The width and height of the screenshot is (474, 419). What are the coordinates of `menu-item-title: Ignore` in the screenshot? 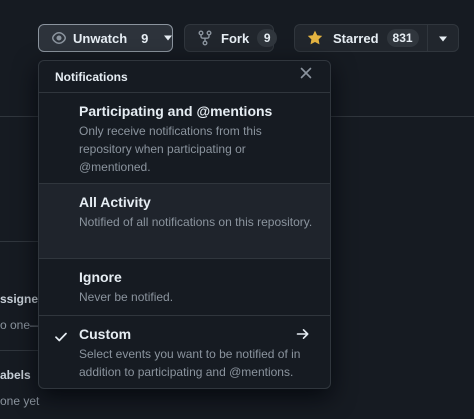 It's located at (100, 277).